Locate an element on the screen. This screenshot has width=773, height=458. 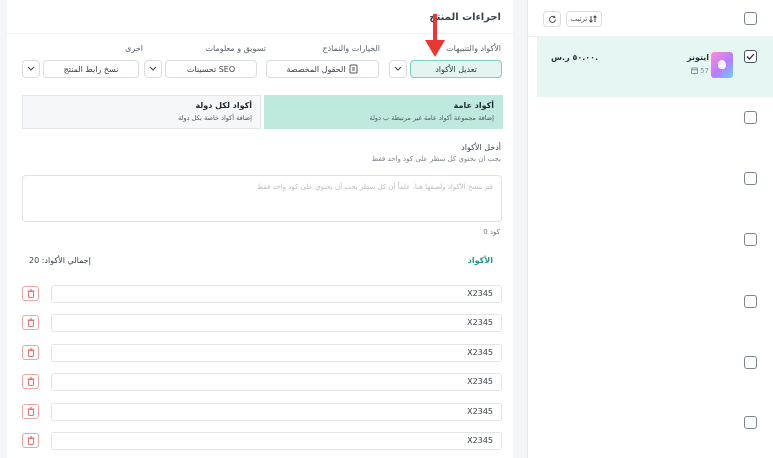
sort-label: ترتيب is located at coordinates (579, 19).